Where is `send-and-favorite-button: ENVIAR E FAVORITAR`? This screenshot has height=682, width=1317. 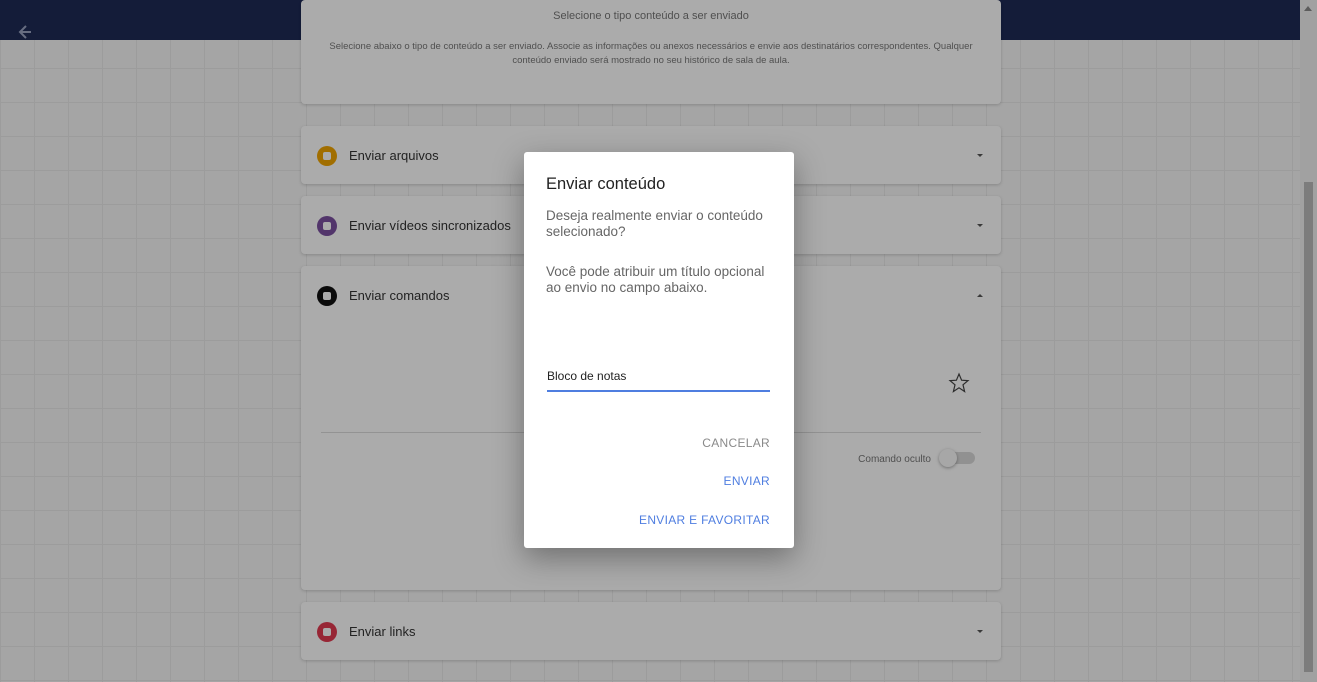 send-and-favorite-button: ENVIAR E FAVORITAR is located at coordinates (704, 520).